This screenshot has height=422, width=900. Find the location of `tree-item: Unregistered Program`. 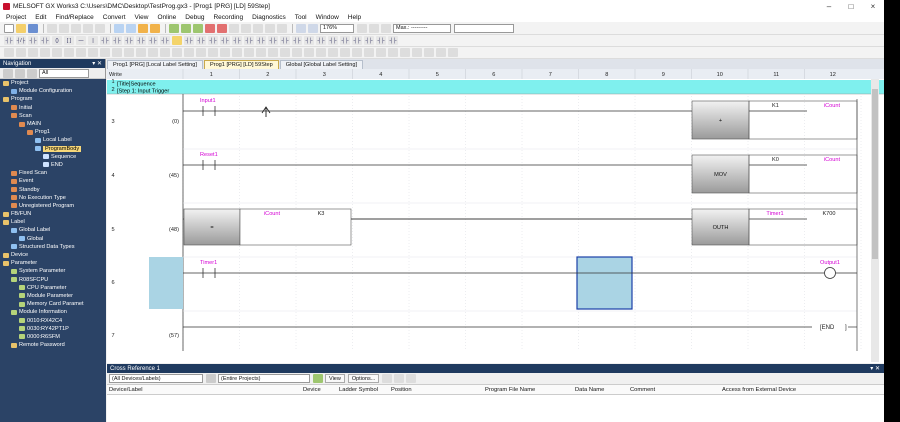

tree-item: Unregistered Program is located at coordinates (53, 206).